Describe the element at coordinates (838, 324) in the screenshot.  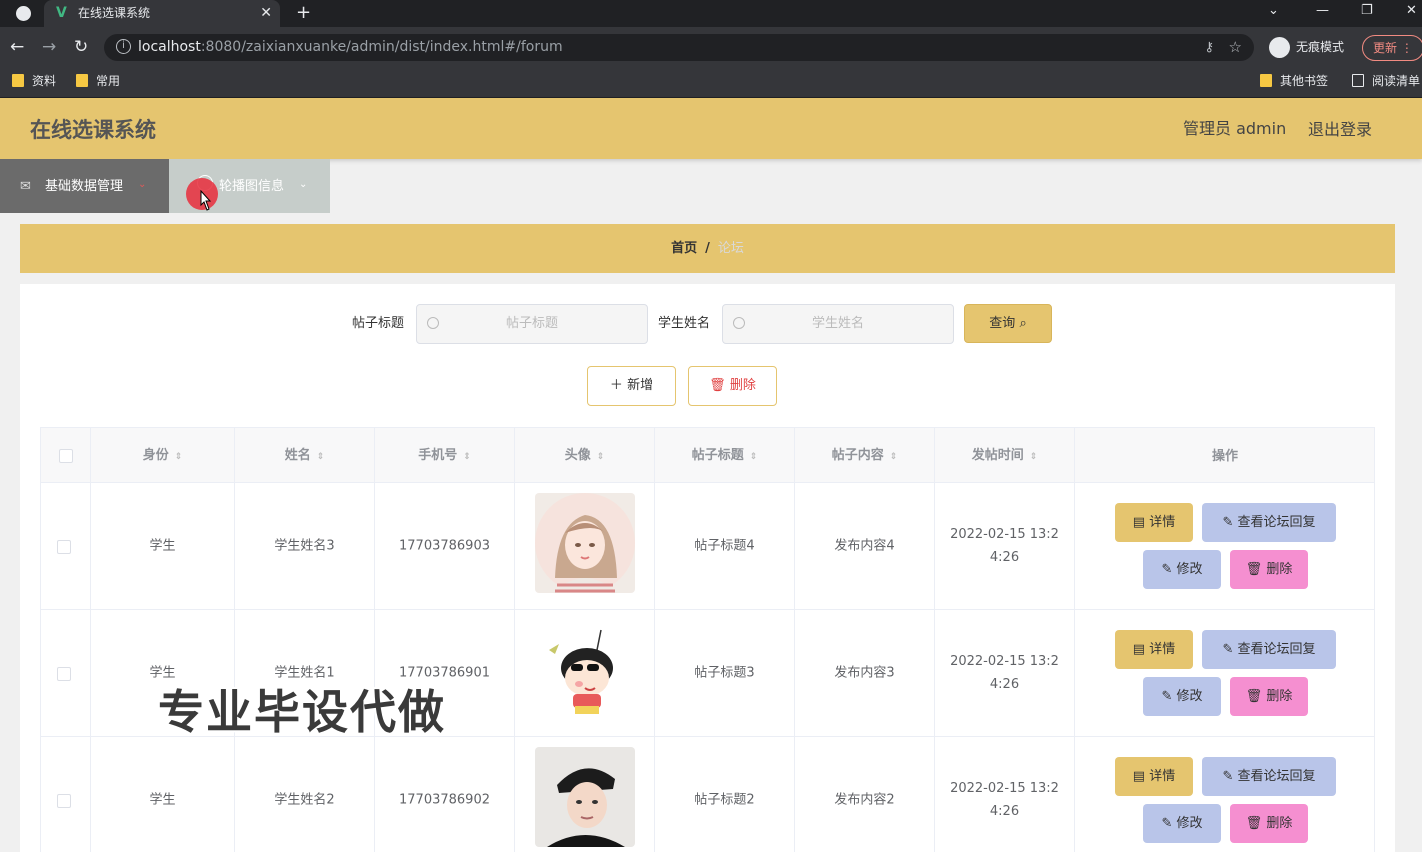
I see `name-search-input: 学生姓名` at that location.